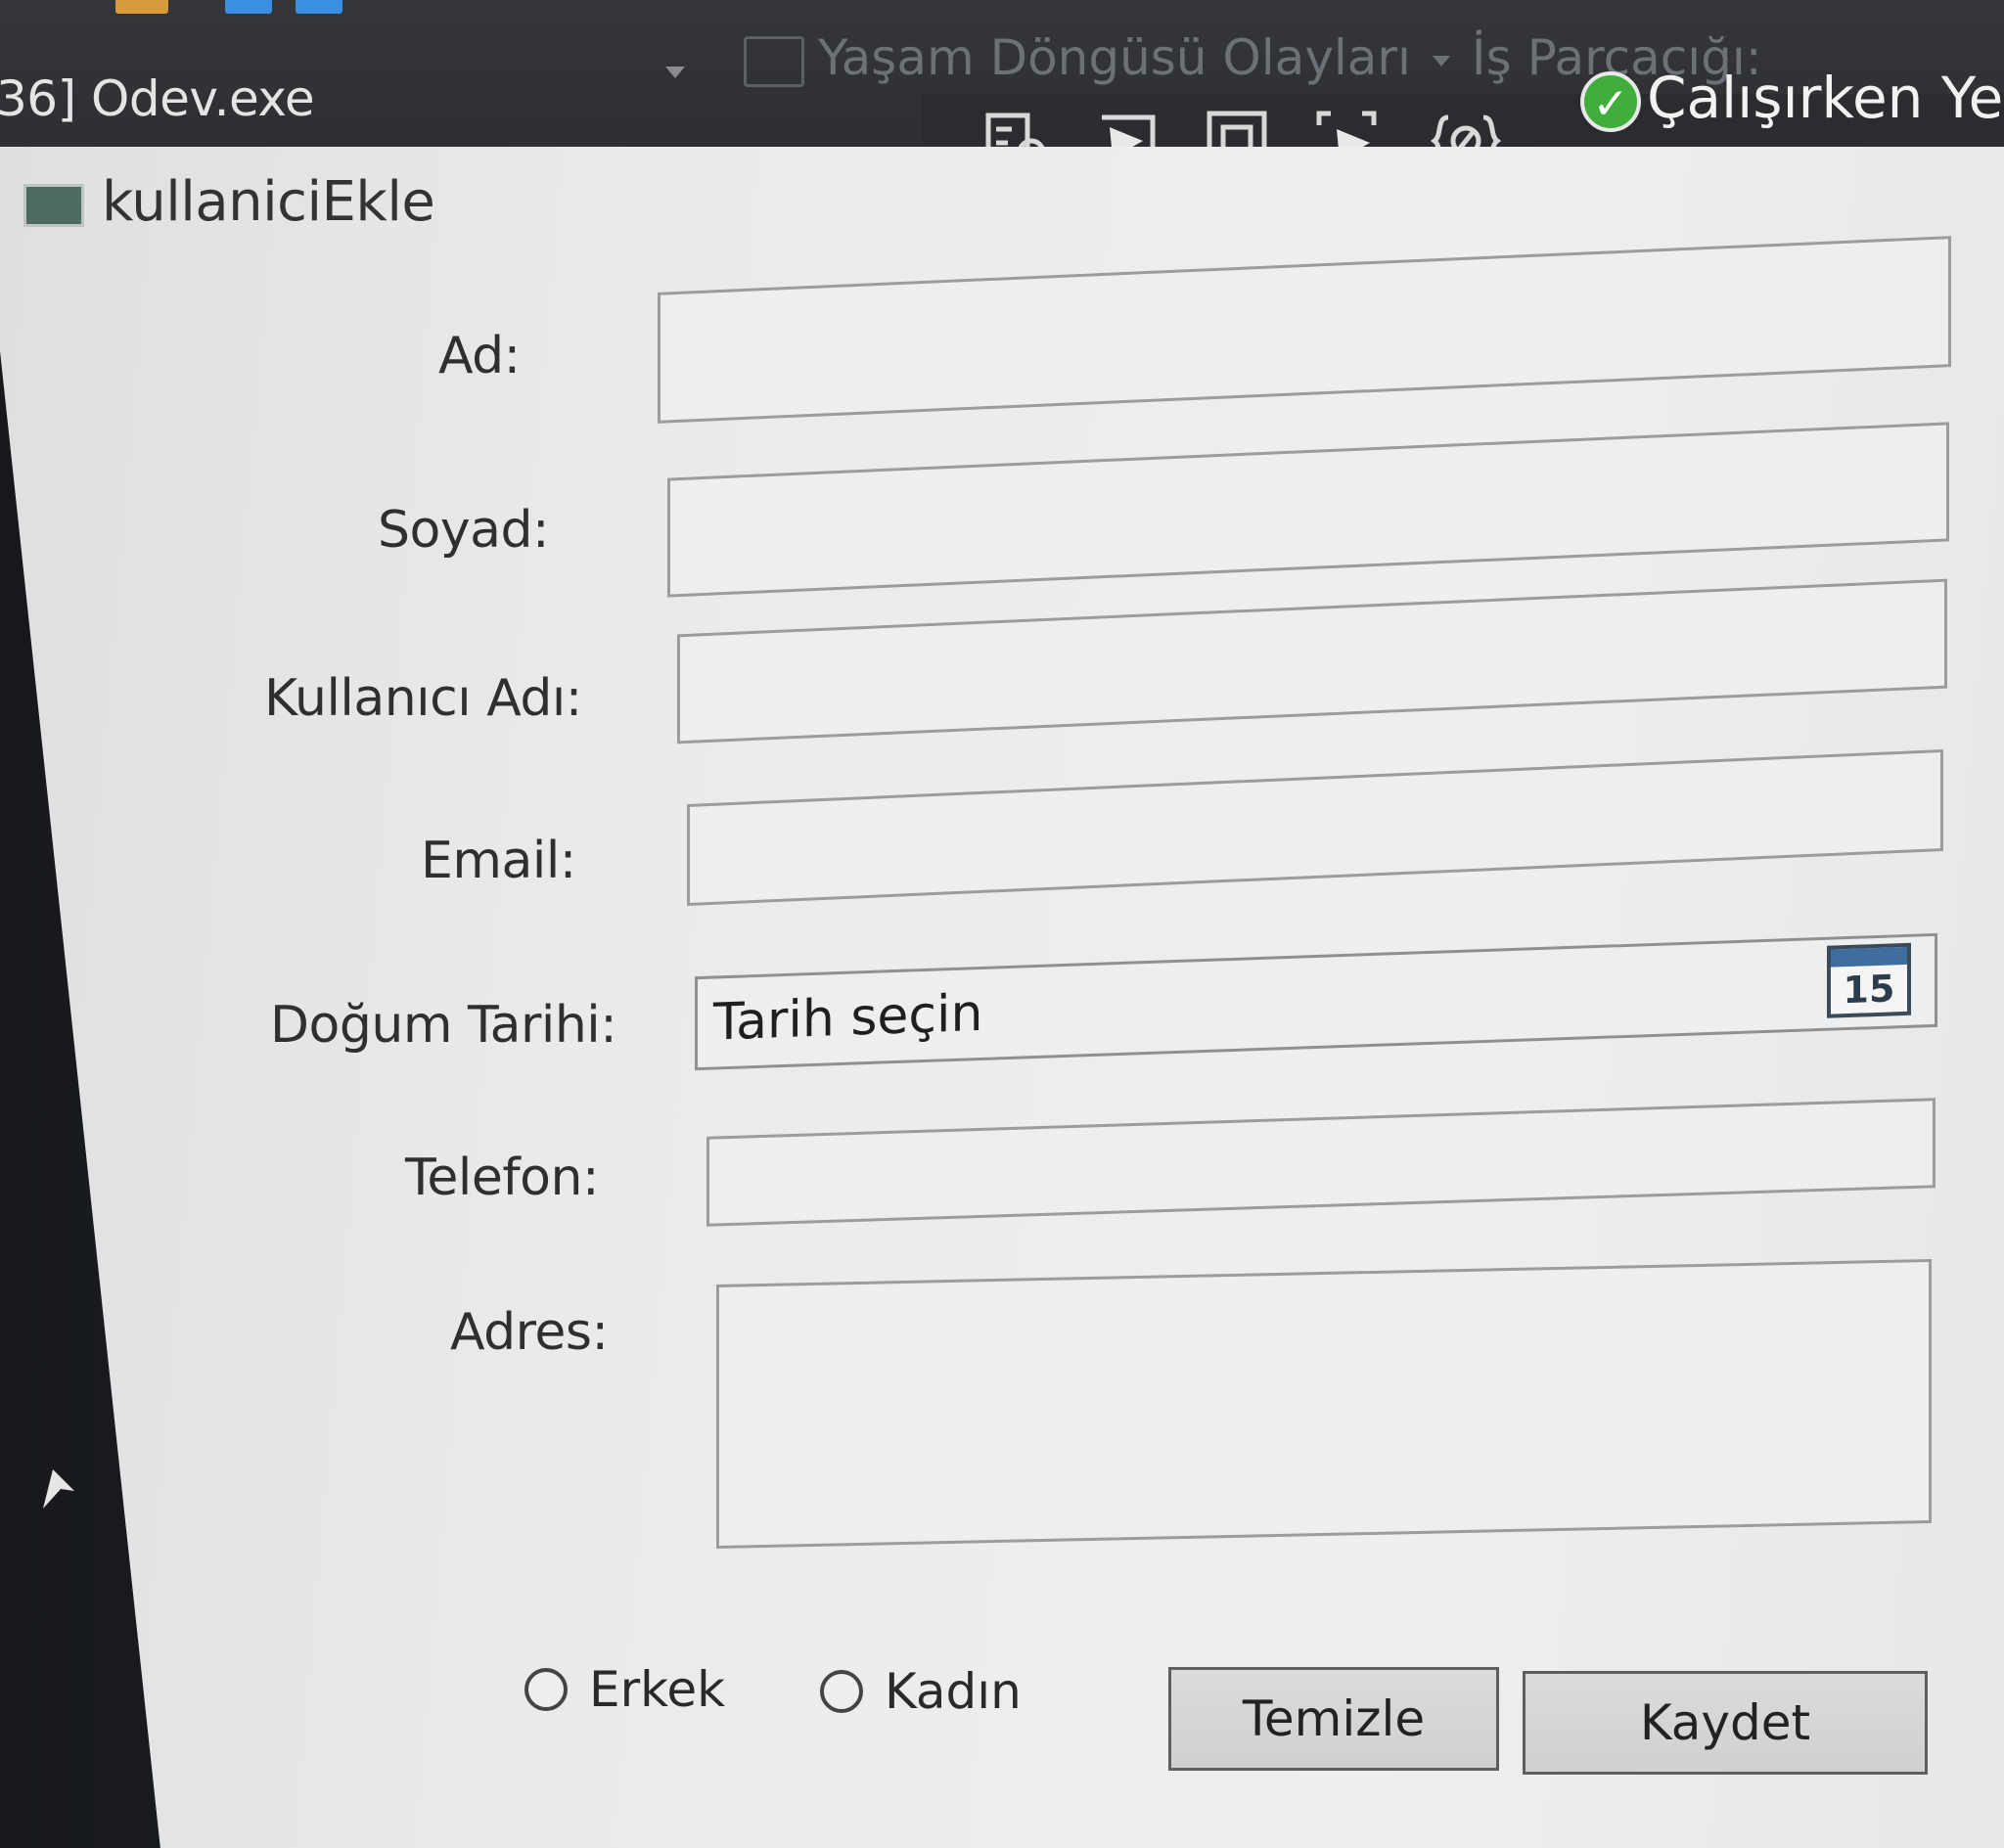 Image resolution: width=2004 pixels, height=1848 pixels. I want to click on adres-label: Adres:, so click(529, 1332).